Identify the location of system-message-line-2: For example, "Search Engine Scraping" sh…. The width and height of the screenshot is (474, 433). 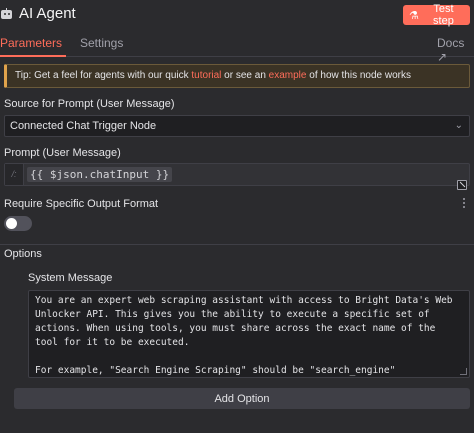
(215, 370).